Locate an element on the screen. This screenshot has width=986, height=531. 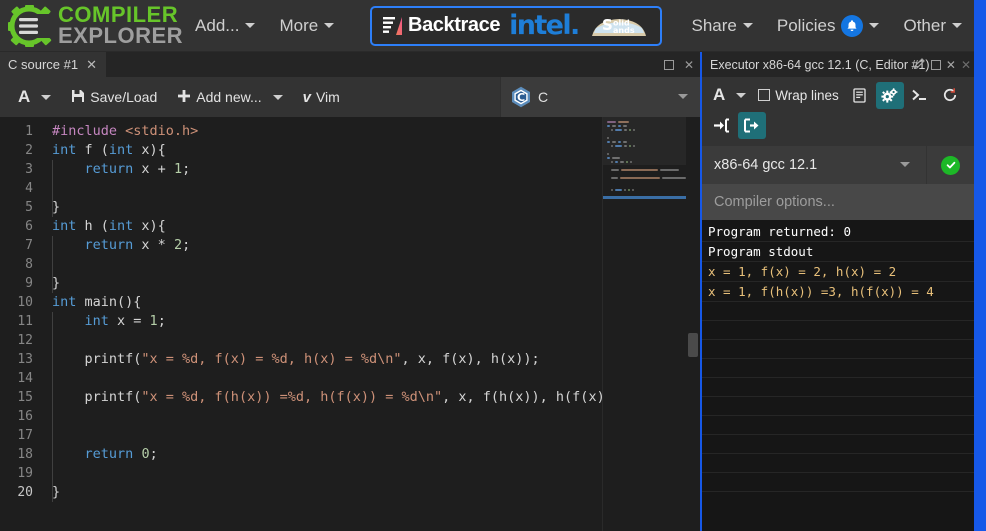
executor-stdout-button is located at coordinates (752, 125).